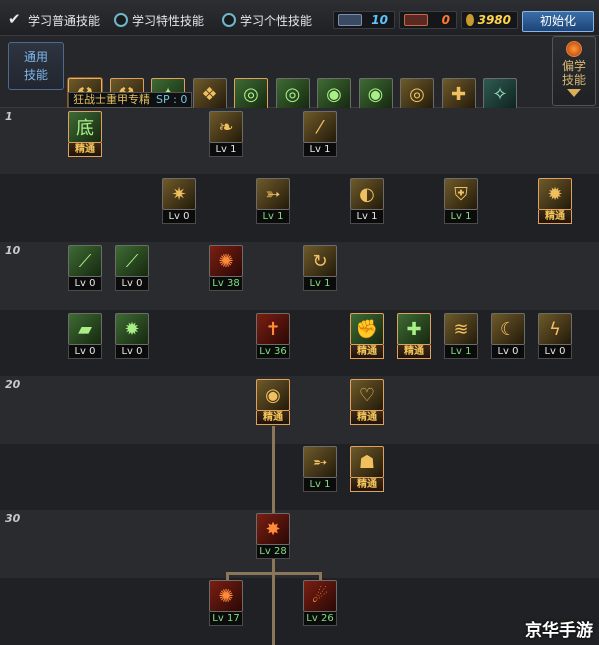  I want to click on skill-slot: ✺ Lv 17, so click(226, 603).